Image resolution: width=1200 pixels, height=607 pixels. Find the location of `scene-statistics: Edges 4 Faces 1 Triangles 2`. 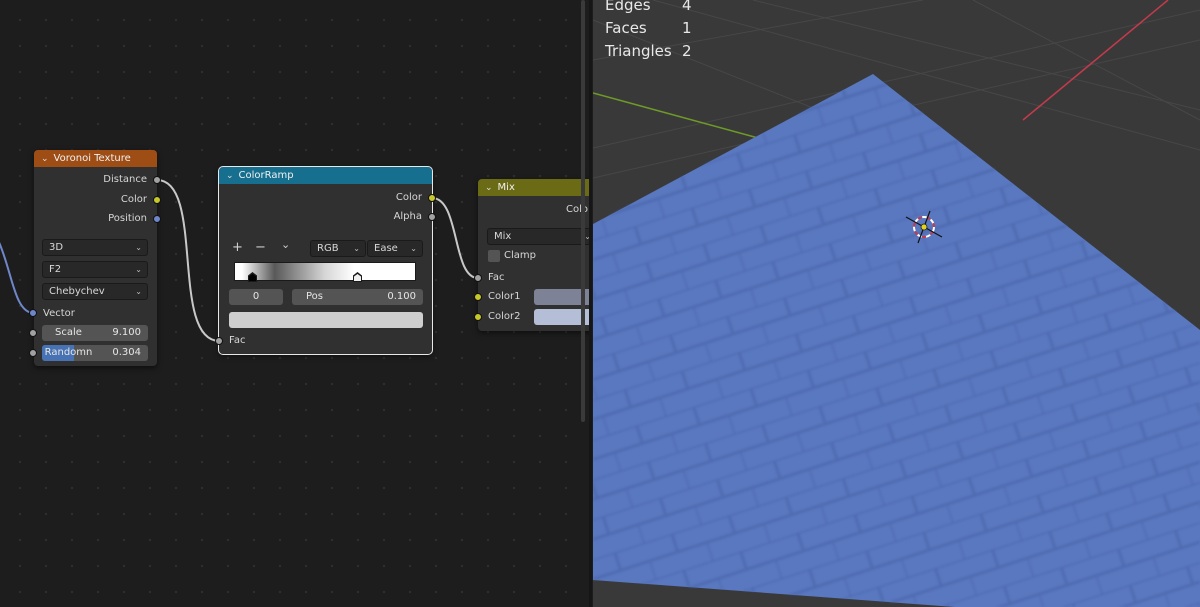

scene-statistics: Edges 4 Faces 1 Triangles 2 is located at coordinates (648, 31).